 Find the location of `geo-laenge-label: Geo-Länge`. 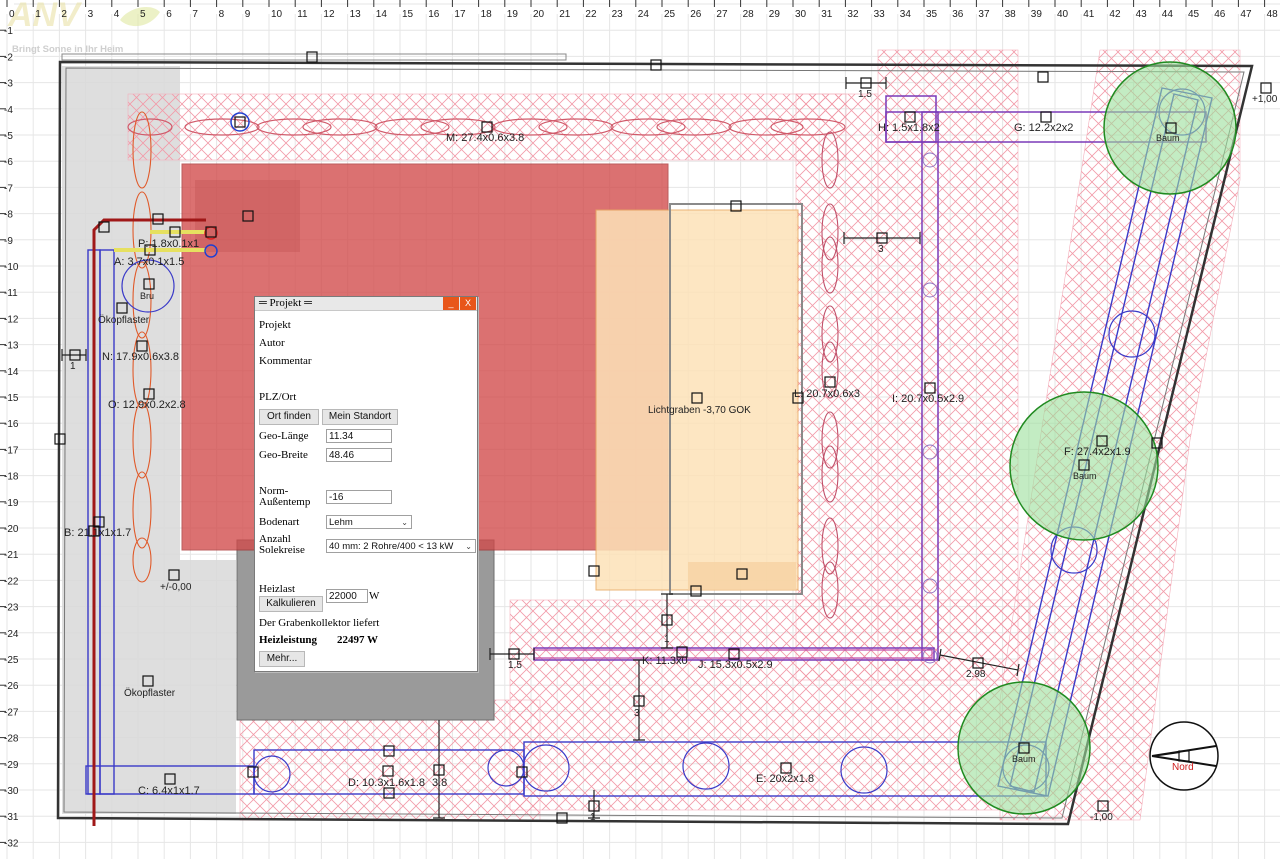

geo-laenge-label: Geo-Länge is located at coordinates (284, 436).